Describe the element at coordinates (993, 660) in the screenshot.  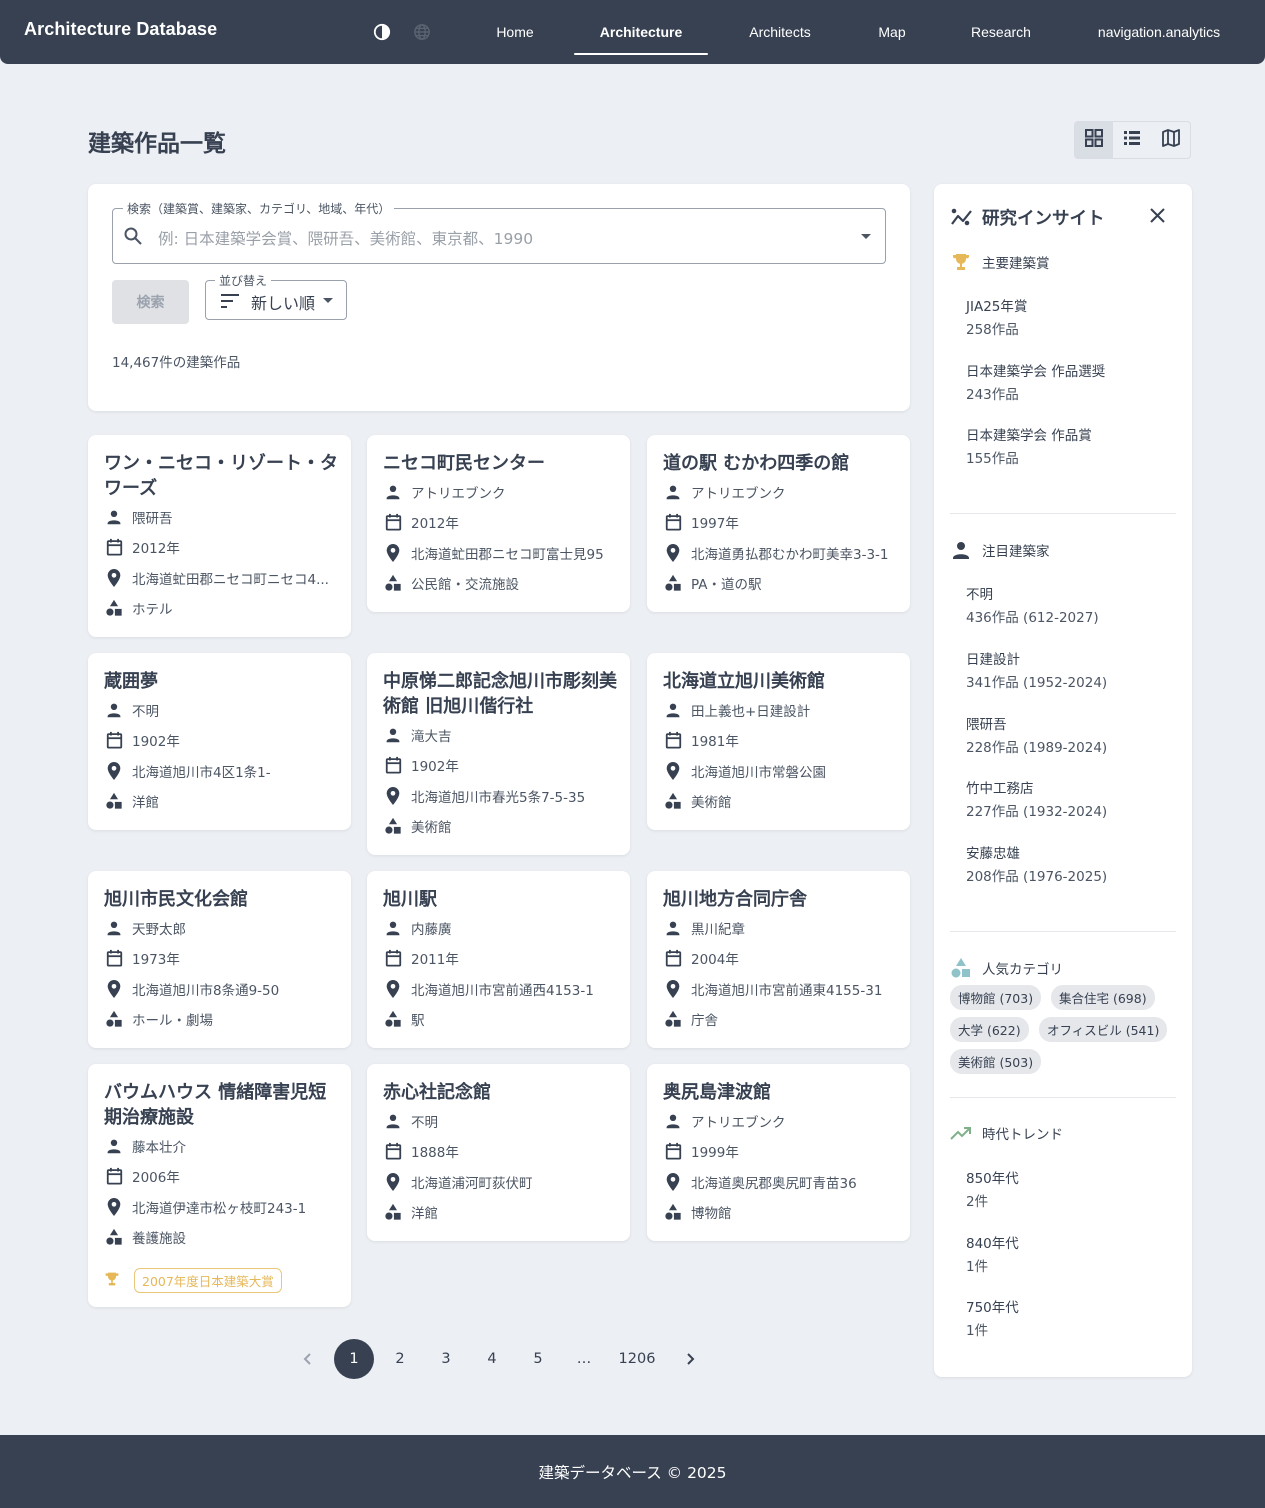
I see `architect-name: 日建設計` at that location.